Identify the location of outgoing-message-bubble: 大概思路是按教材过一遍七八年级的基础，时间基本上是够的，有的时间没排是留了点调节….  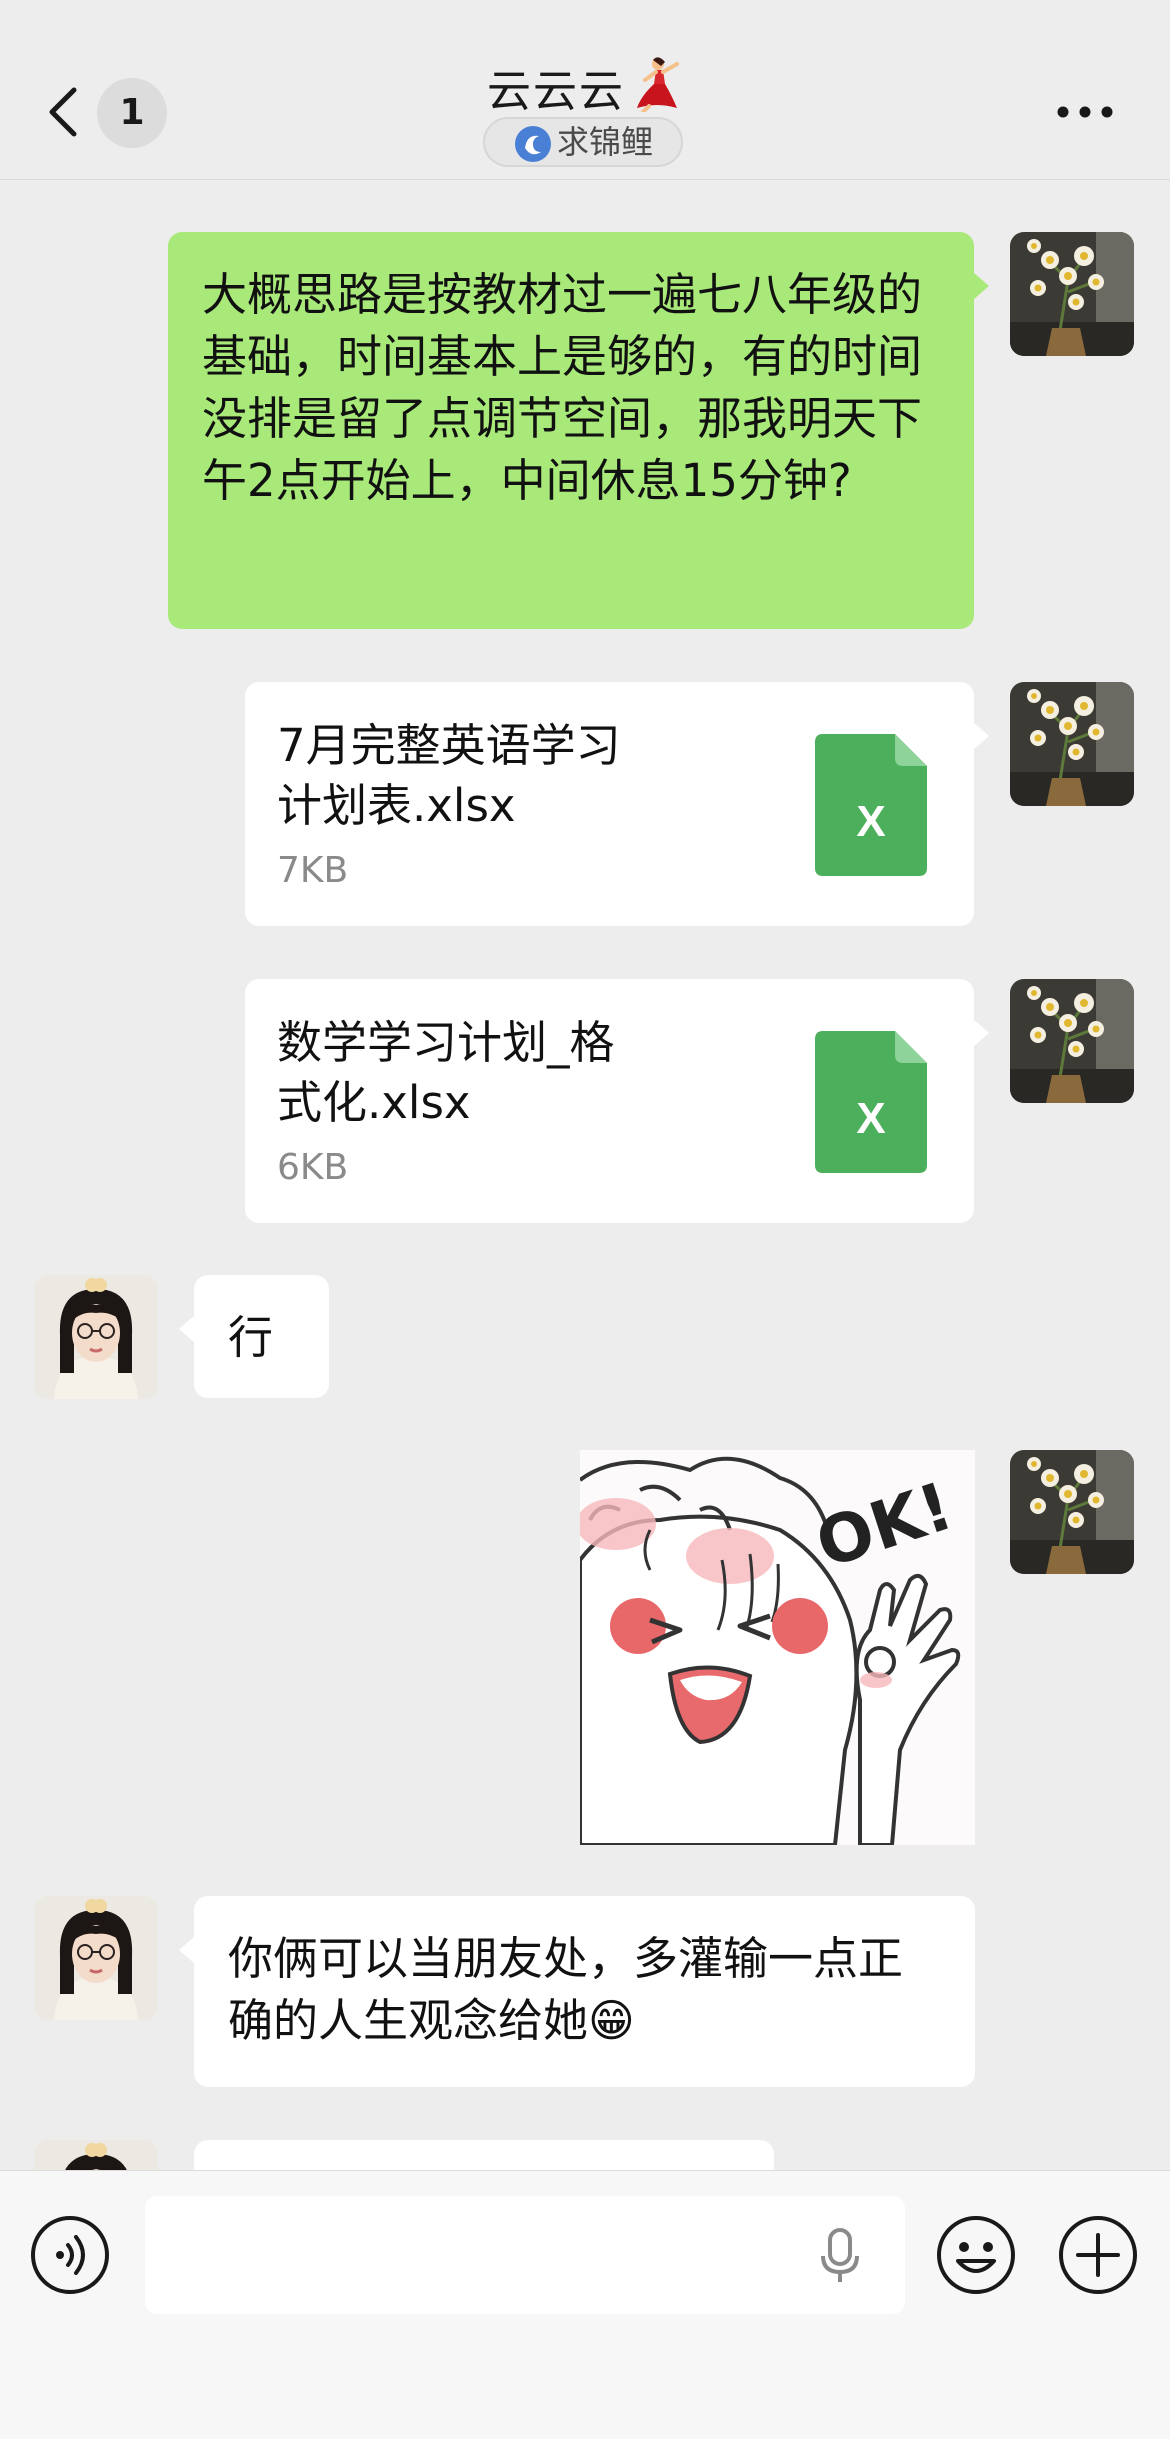
(578, 430).